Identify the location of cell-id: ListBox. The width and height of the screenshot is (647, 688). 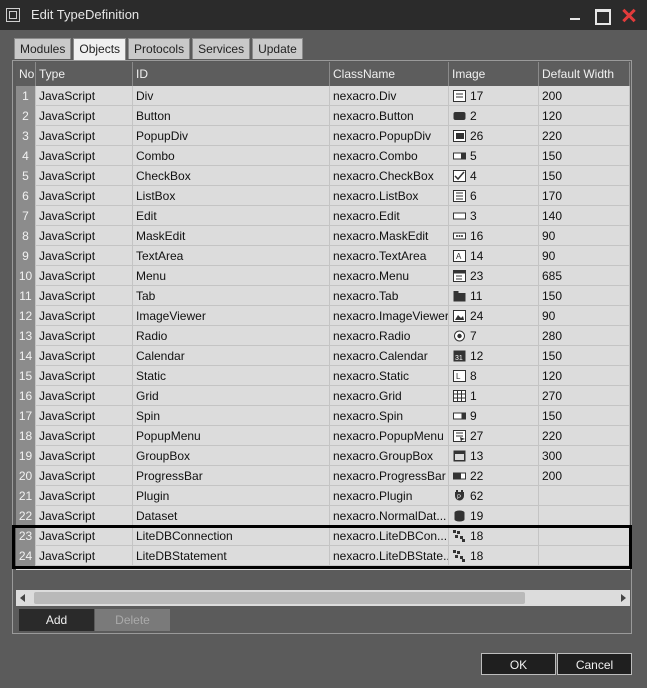
(231, 196).